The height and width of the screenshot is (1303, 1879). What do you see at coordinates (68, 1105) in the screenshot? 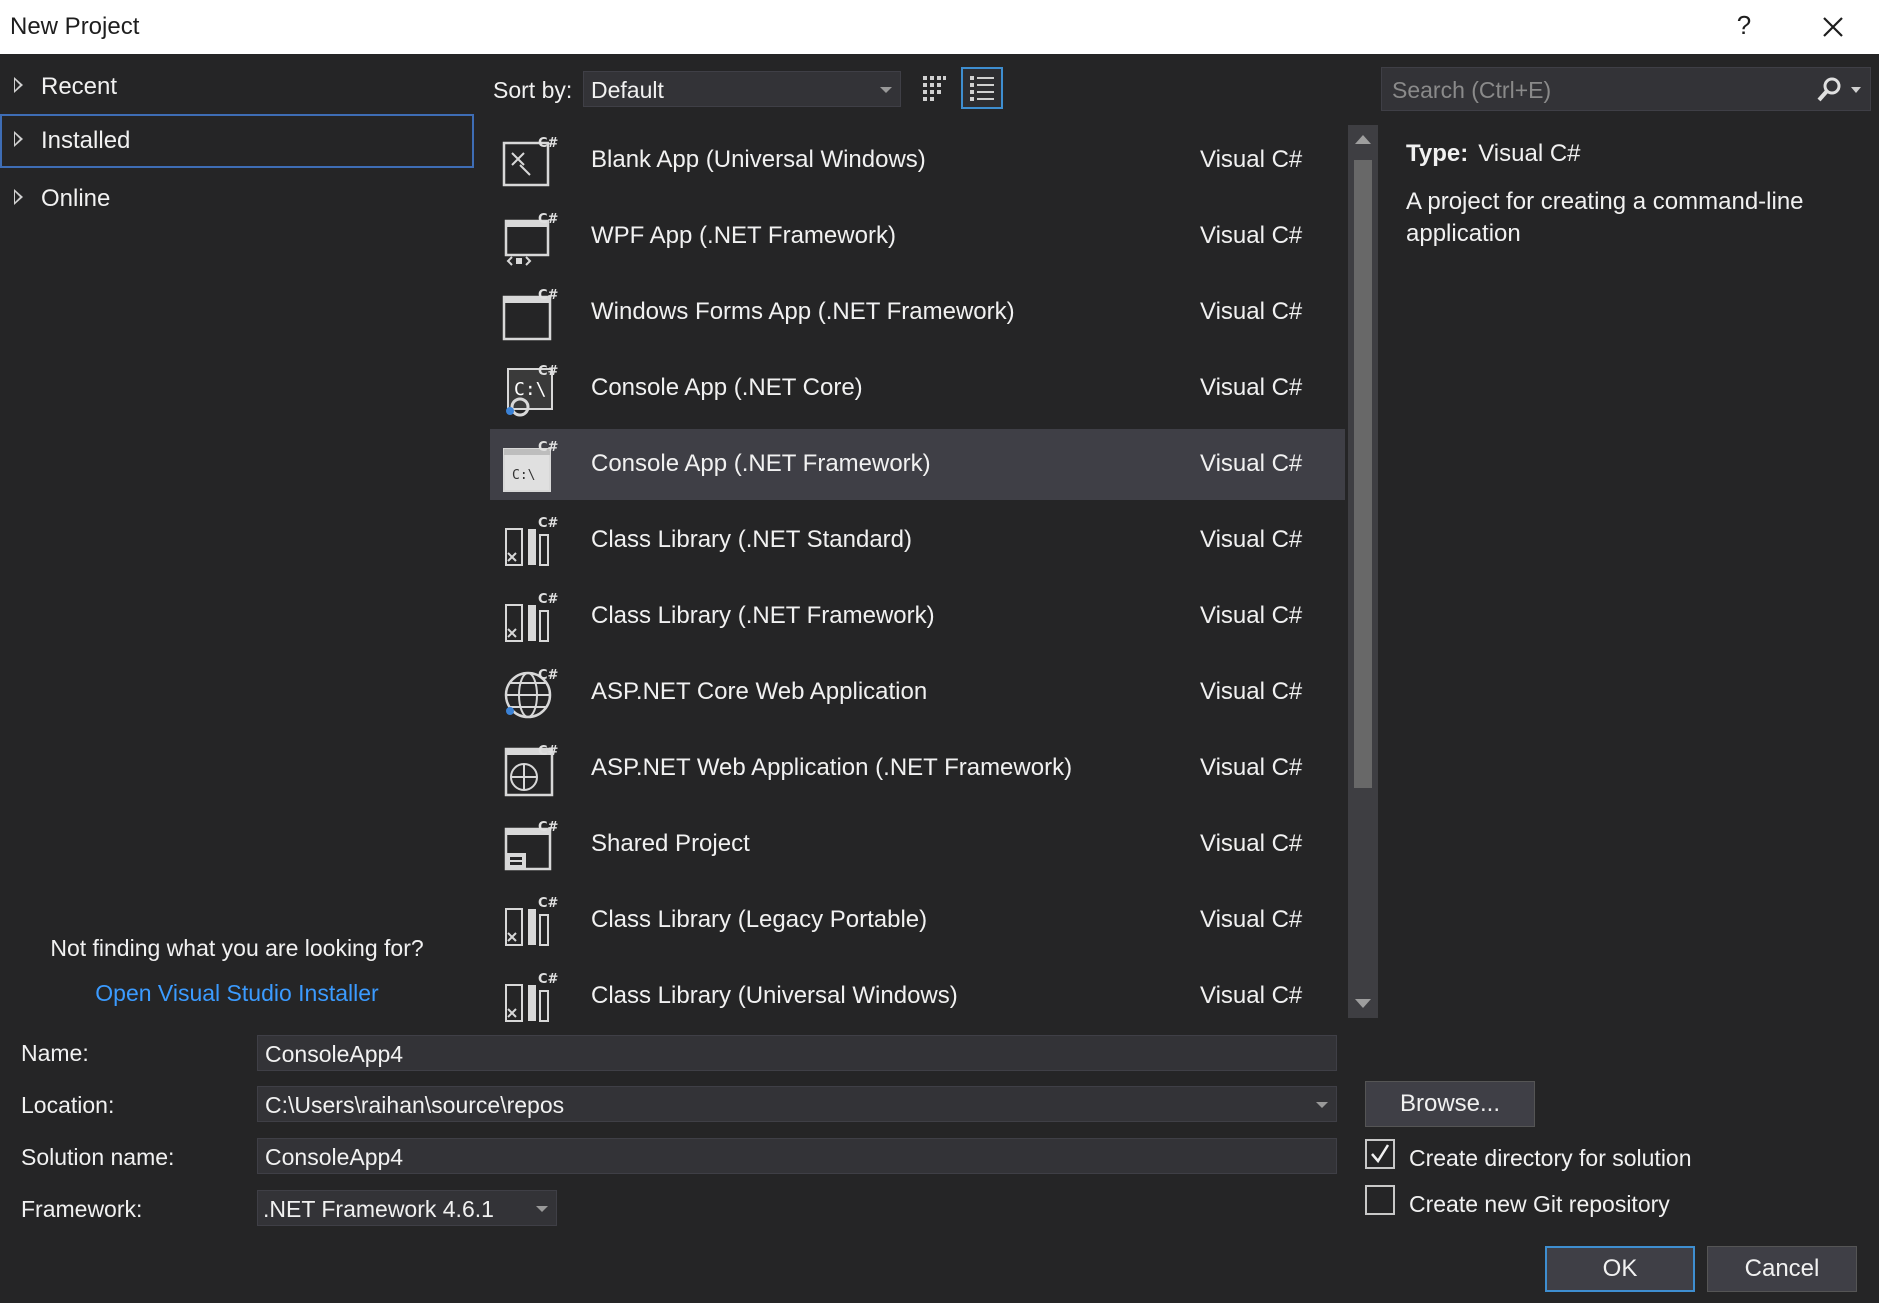
I see `location-label: Location:` at bounding box center [68, 1105].